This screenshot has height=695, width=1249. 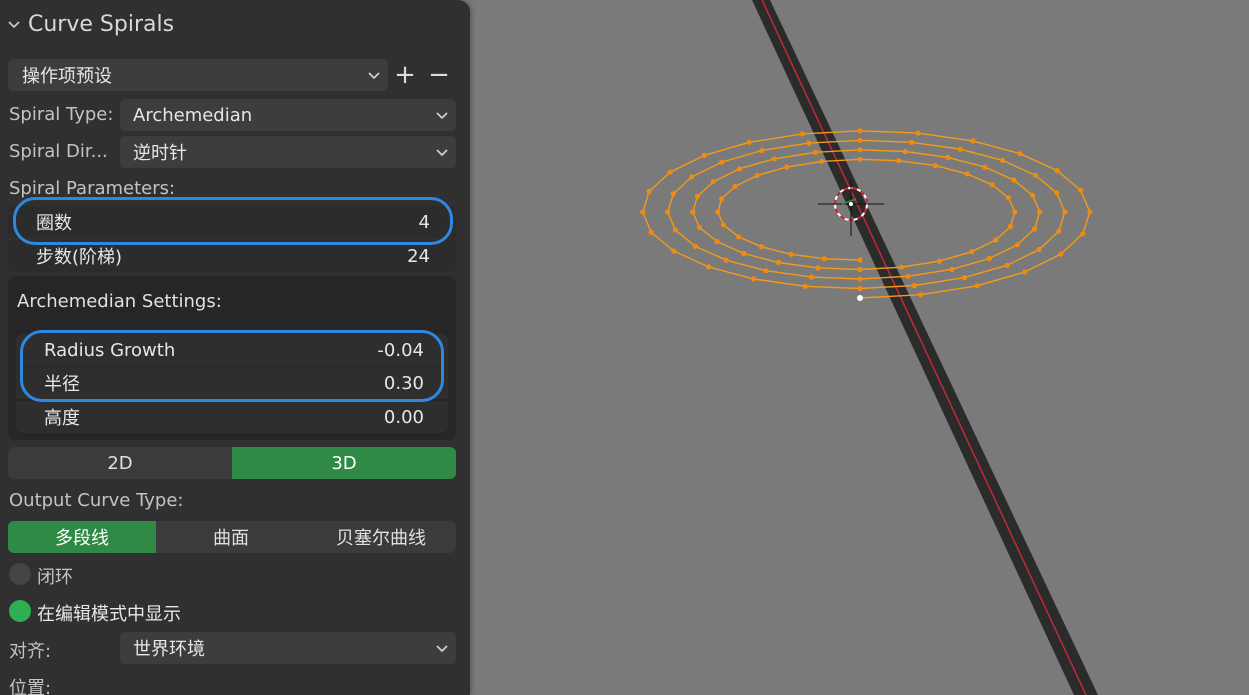 I want to click on spiral-type-dropdown: Archemedian, so click(x=288, y=115).